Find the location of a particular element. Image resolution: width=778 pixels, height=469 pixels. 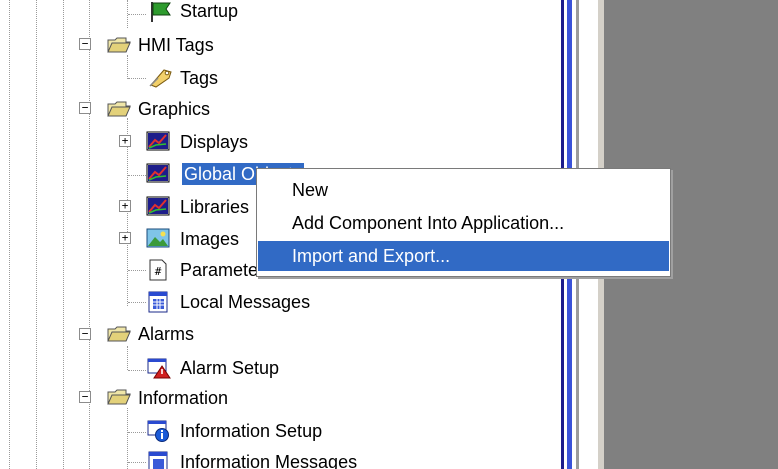

image-icon is located at coordinates (159, 238).